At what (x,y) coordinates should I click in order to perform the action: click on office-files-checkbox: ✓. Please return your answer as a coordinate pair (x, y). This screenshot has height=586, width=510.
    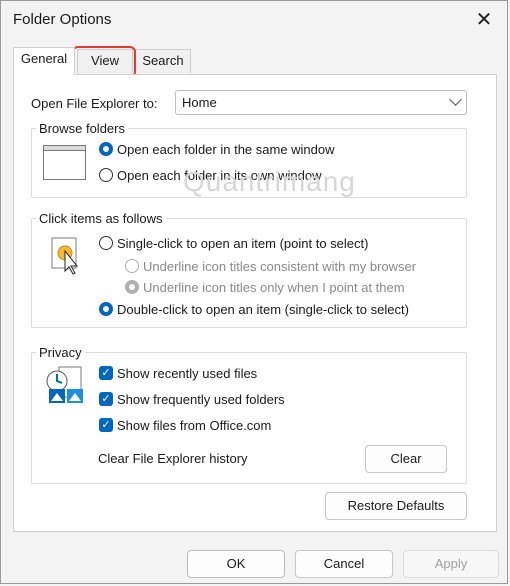
    Looking at the image, I should click on (106, 425).